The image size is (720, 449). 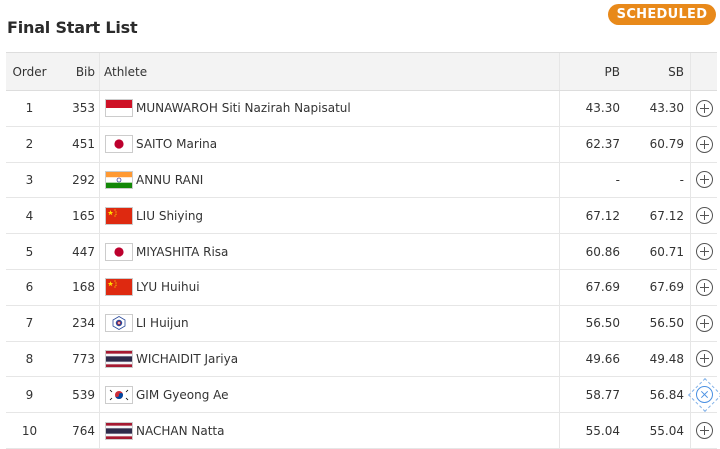 I want to click on row-order: 10, so click(x=29, y=430).